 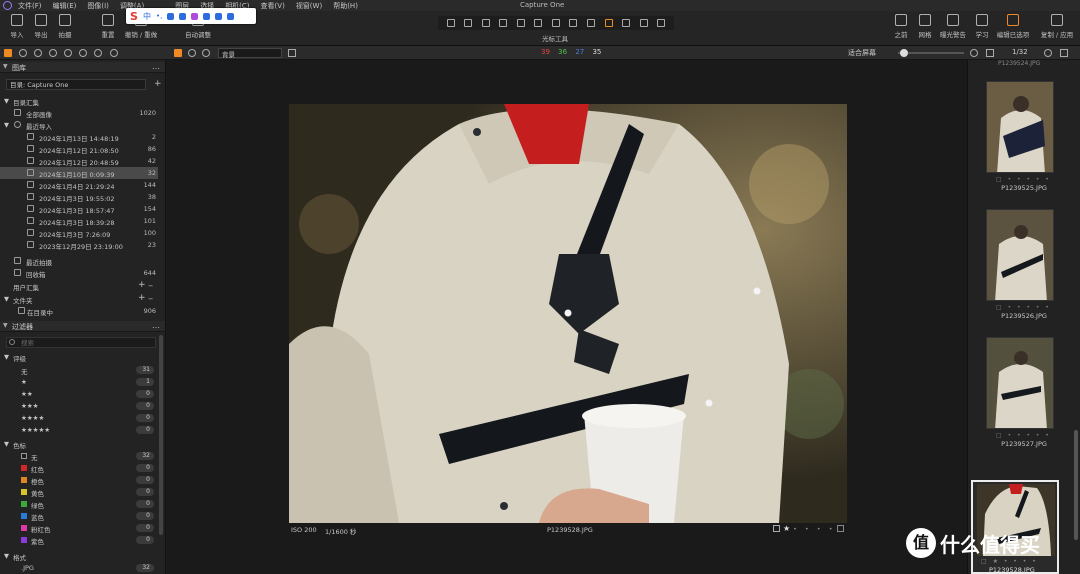 I want to click on catalog-select: 目录: Capture One, so click(x=76, y=84).